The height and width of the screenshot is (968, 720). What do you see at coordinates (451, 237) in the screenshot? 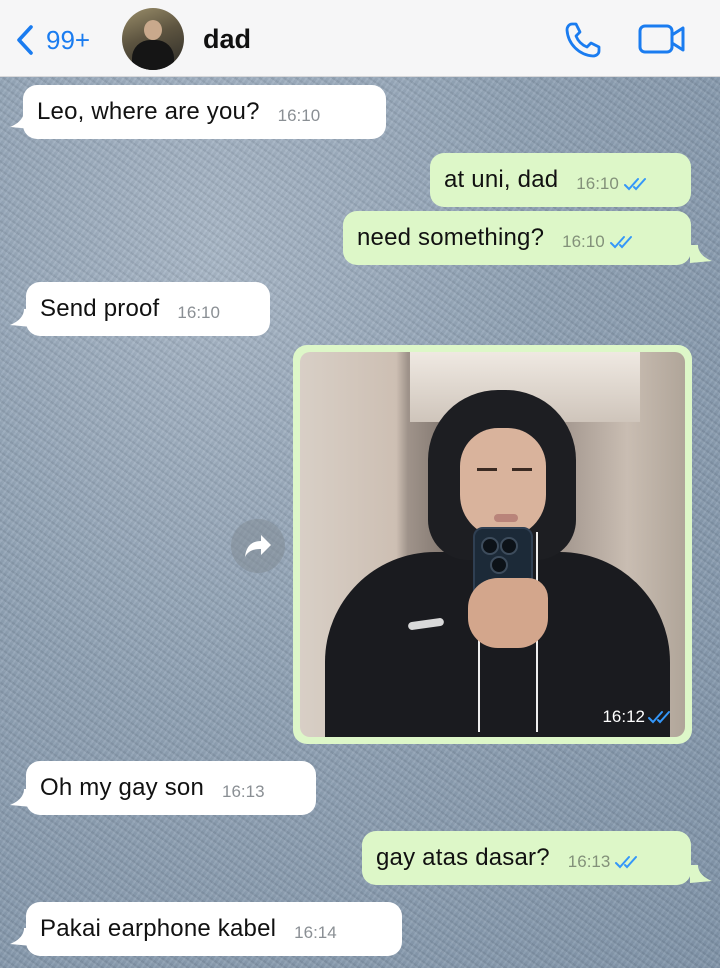
I see `message-text: need something?` at bounding box center [451, 237].